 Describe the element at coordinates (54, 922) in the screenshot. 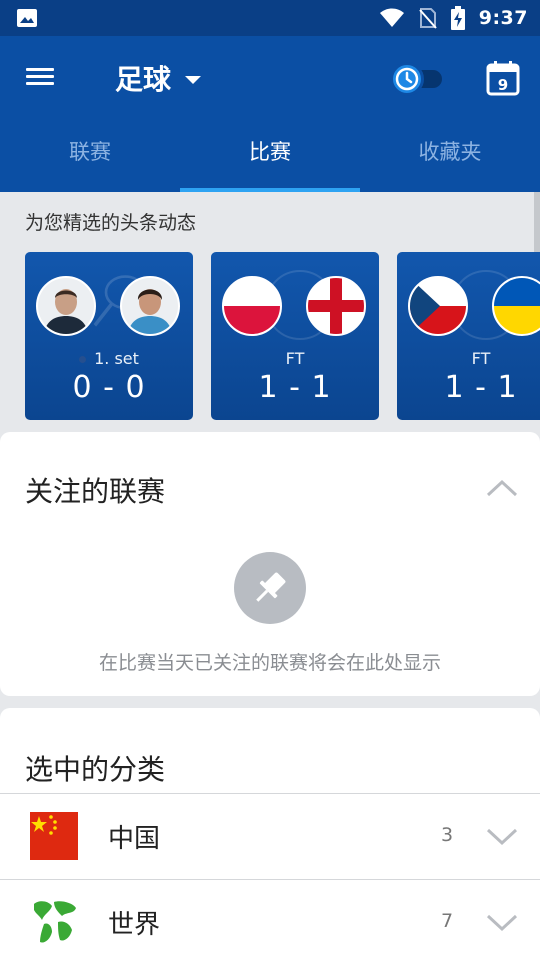

I see `world-map-icon` at that location.